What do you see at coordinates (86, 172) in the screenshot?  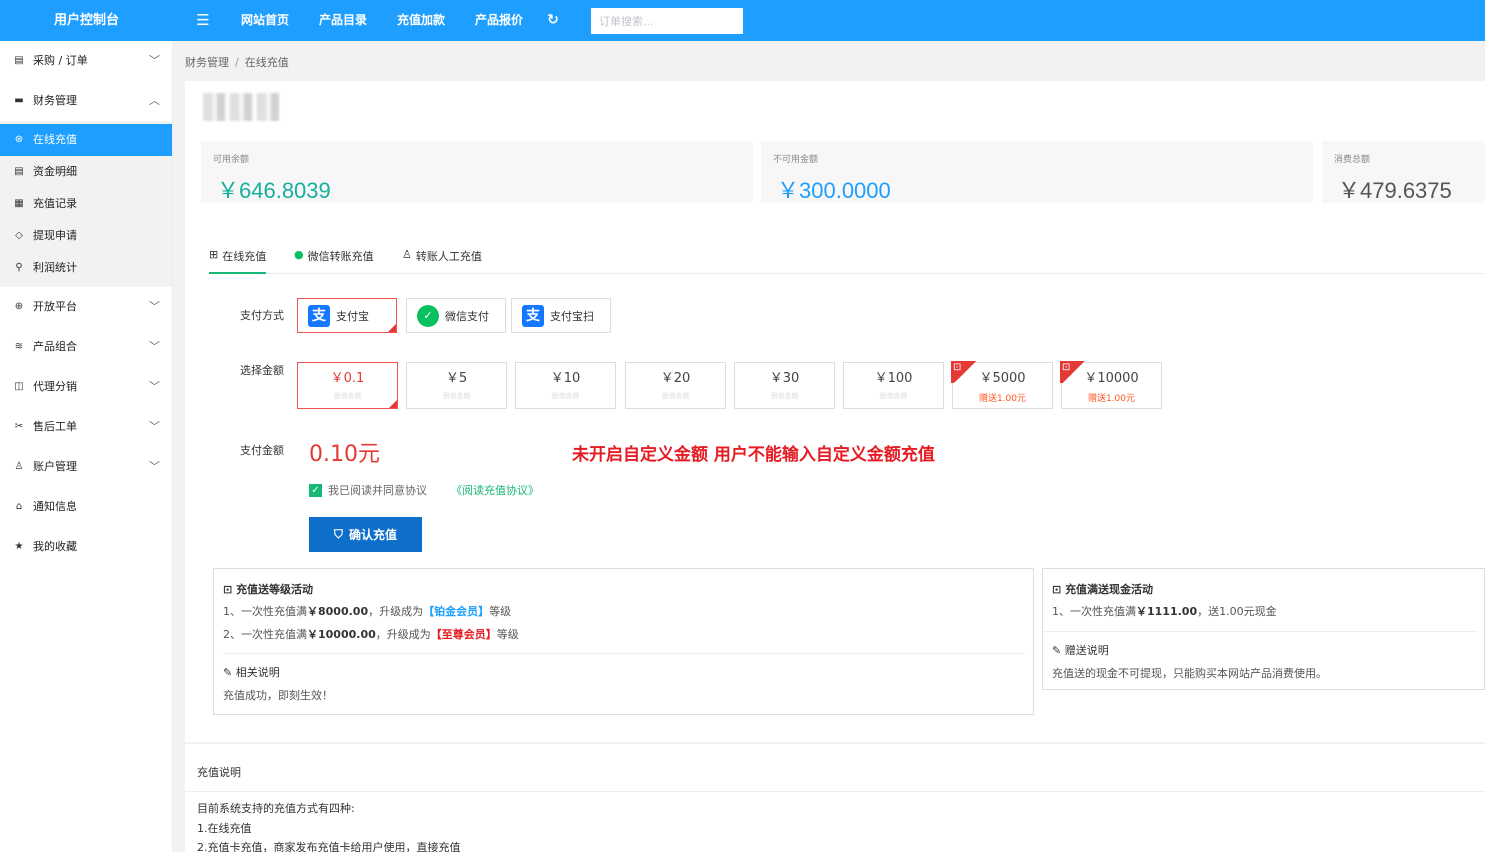 I see `sidebar-item-fund-details: ▤ 资金明细` at bounding box center [86, 172].